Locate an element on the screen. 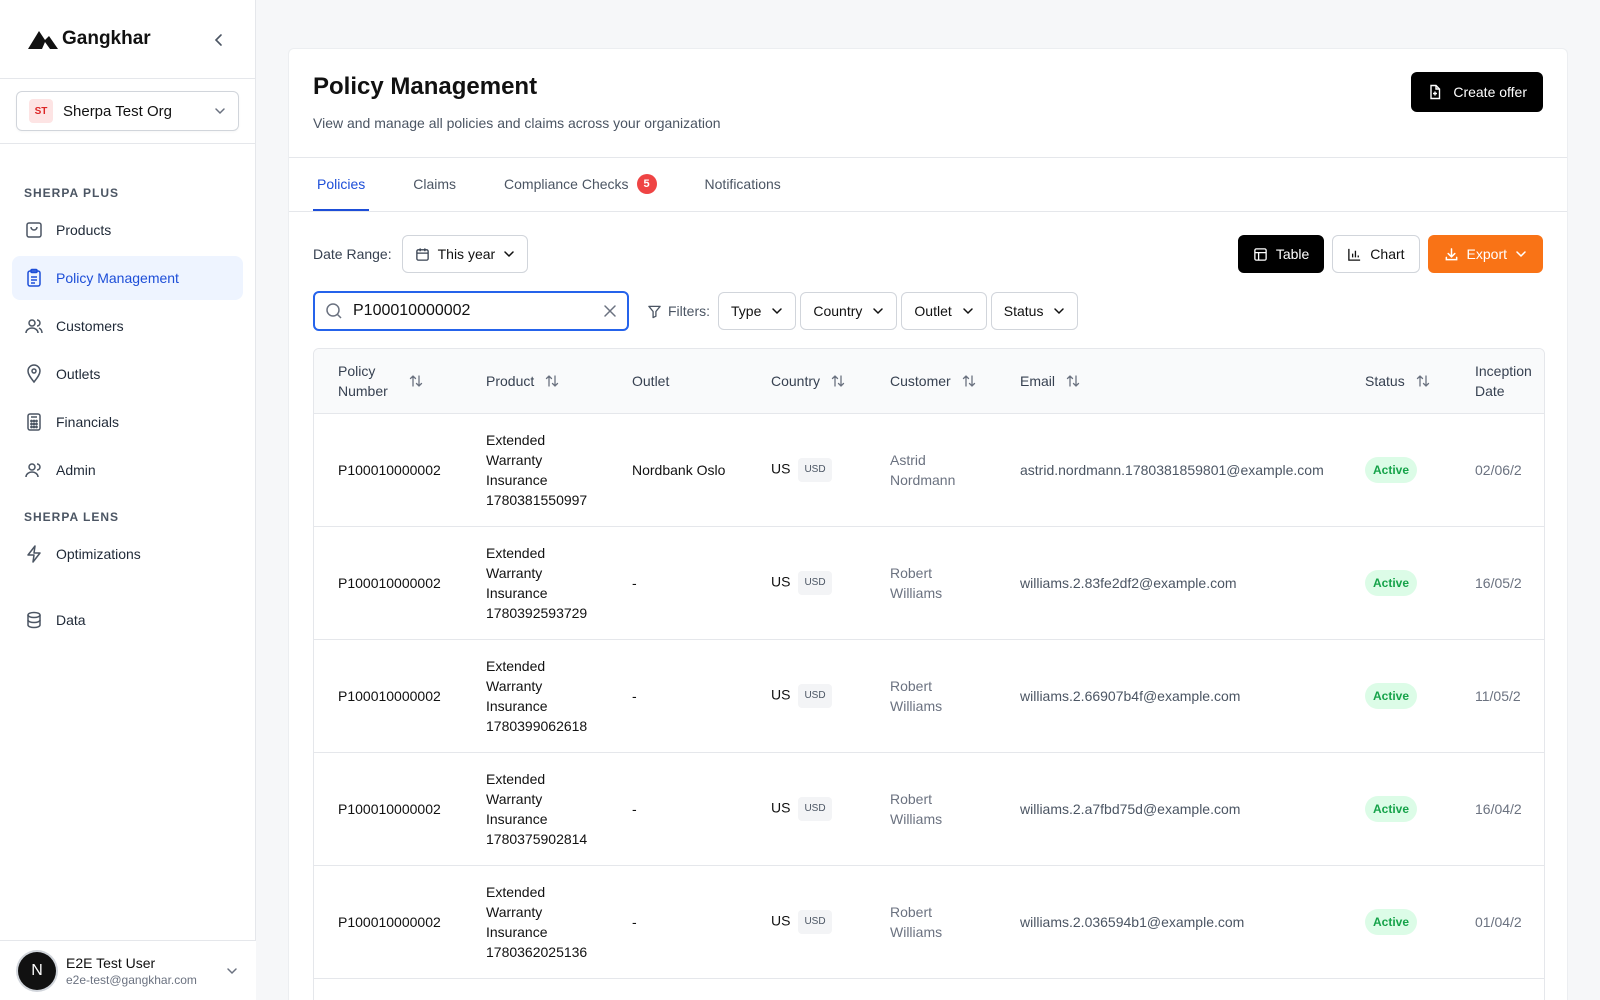  sidebar-item-data: Data is located at coordinates (127, 620).